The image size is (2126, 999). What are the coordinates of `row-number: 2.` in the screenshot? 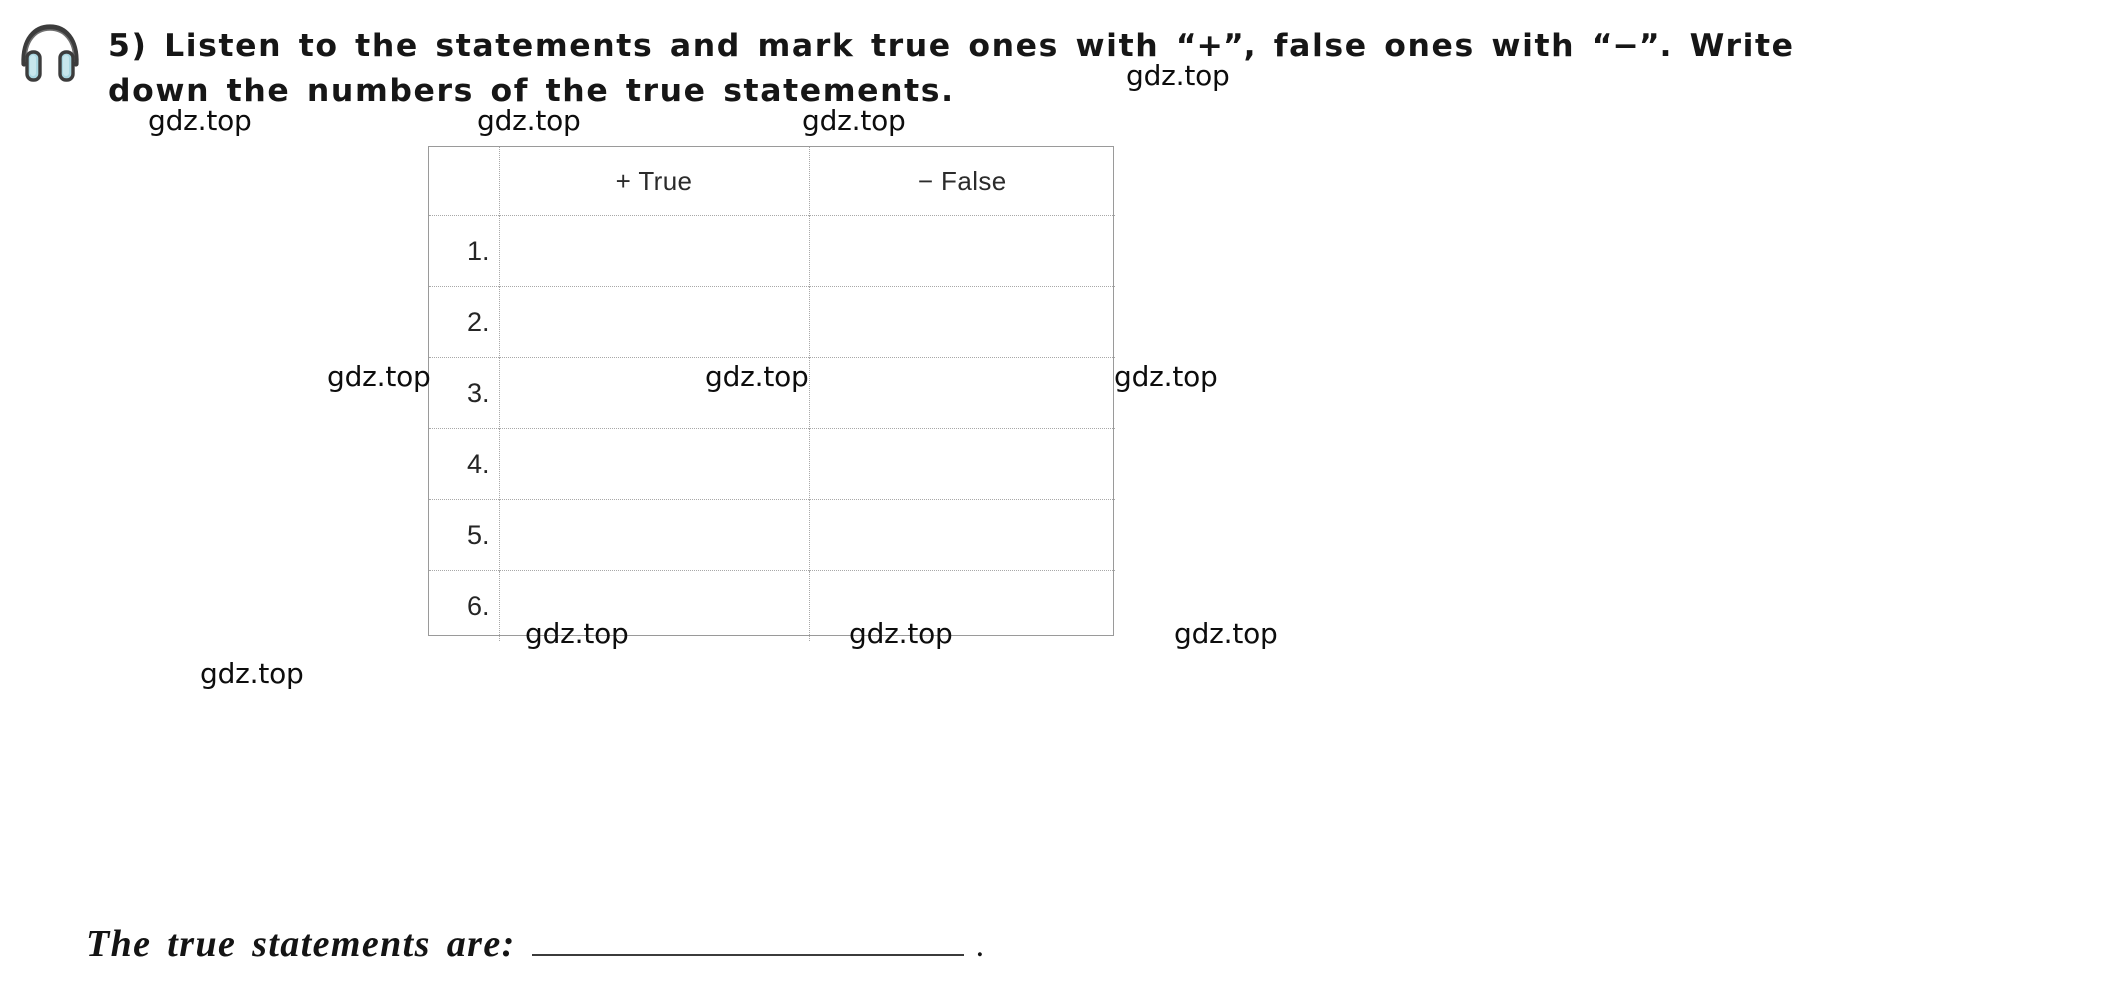 It's located at (478, 321).